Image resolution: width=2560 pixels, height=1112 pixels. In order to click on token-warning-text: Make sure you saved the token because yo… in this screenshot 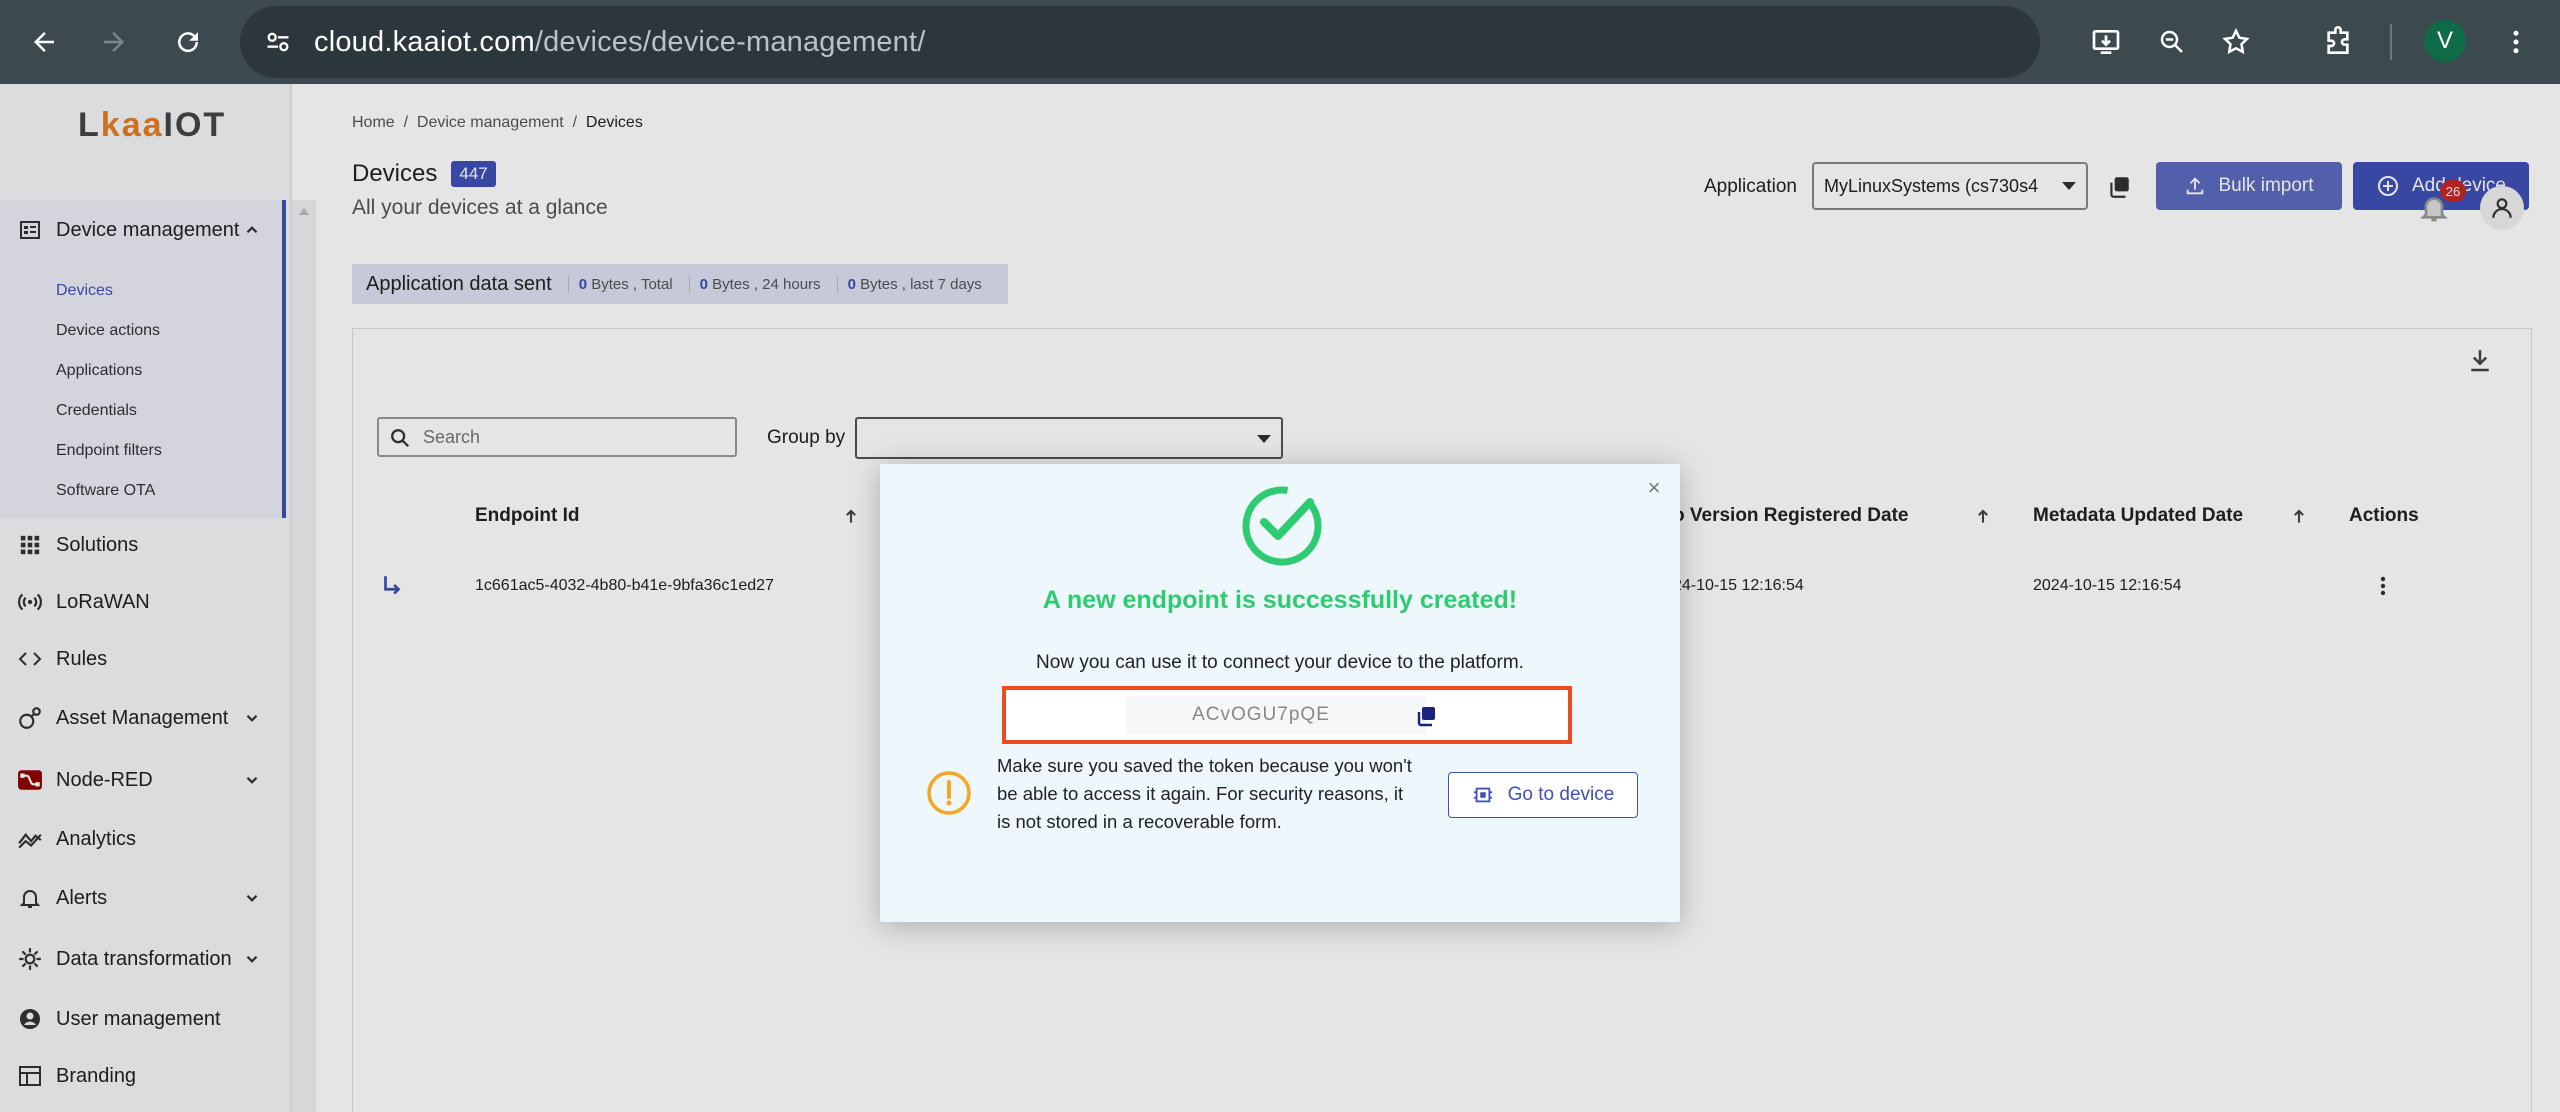, I will do `click(1204, 793)`.